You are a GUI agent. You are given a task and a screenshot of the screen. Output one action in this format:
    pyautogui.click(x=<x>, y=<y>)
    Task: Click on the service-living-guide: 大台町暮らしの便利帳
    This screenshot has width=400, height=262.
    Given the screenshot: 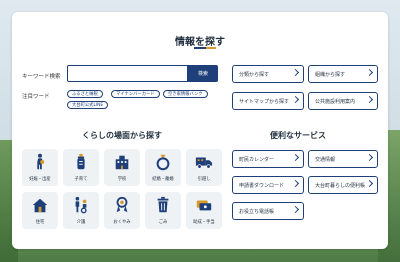 What is the action you would take?
    pyautogui.click(x=343, y=185)
    